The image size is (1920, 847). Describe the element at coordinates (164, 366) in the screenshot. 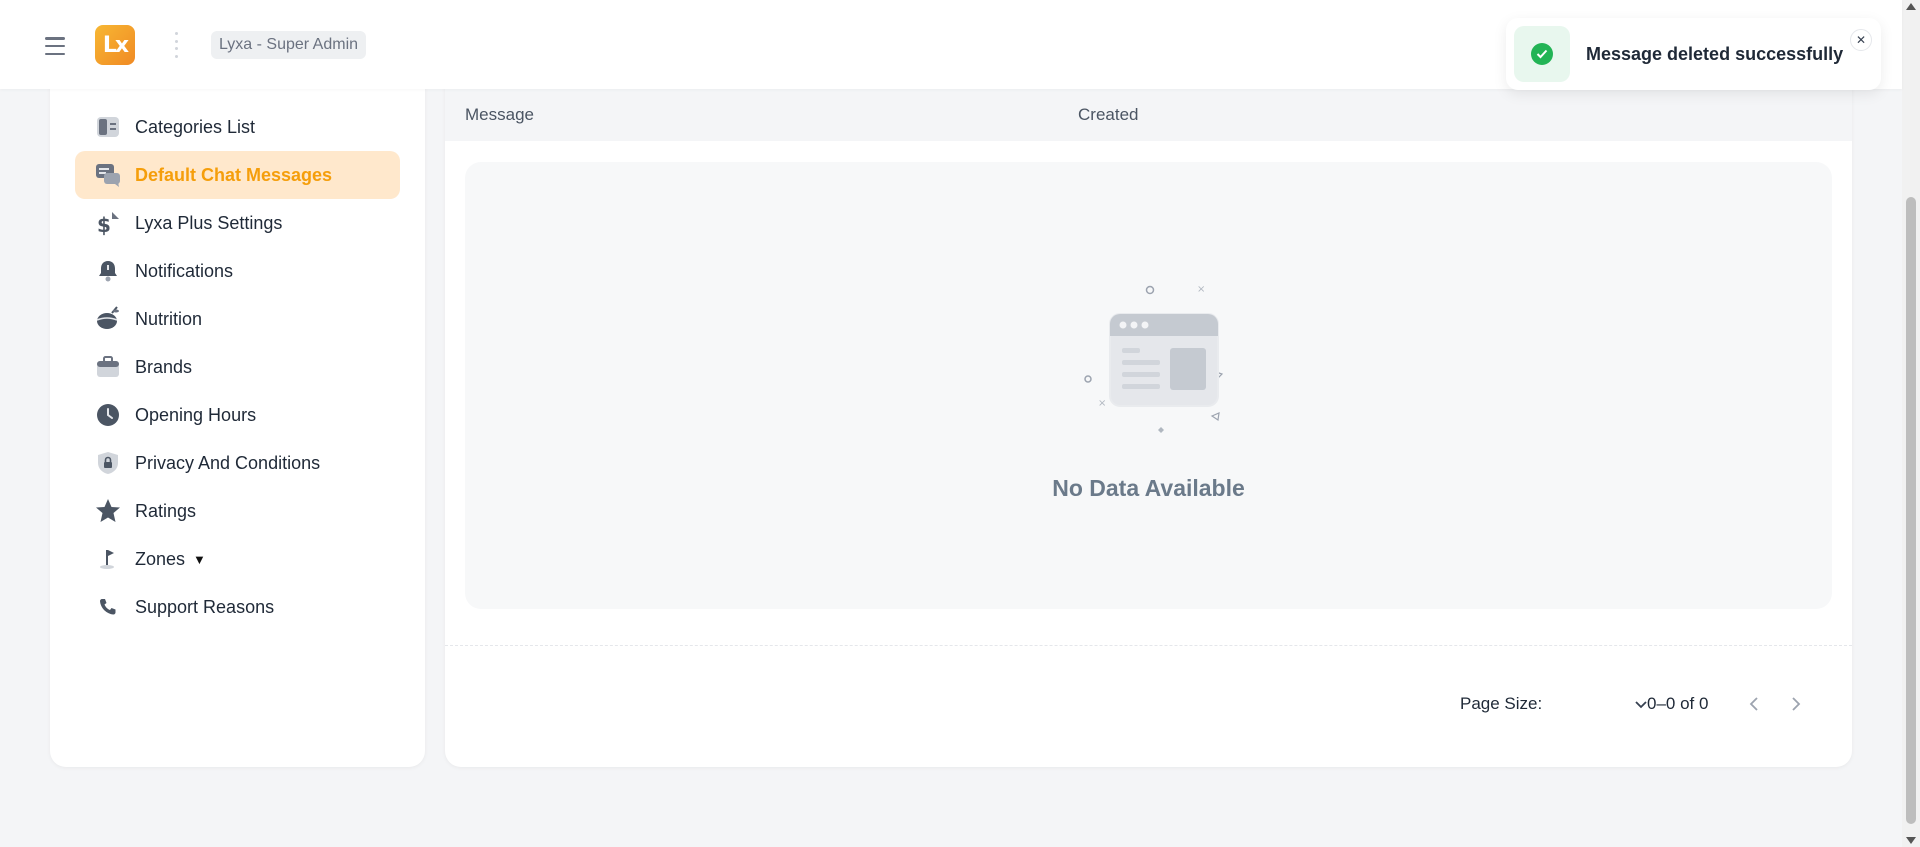

I see `sidebar-item-label: Brands` at that location.